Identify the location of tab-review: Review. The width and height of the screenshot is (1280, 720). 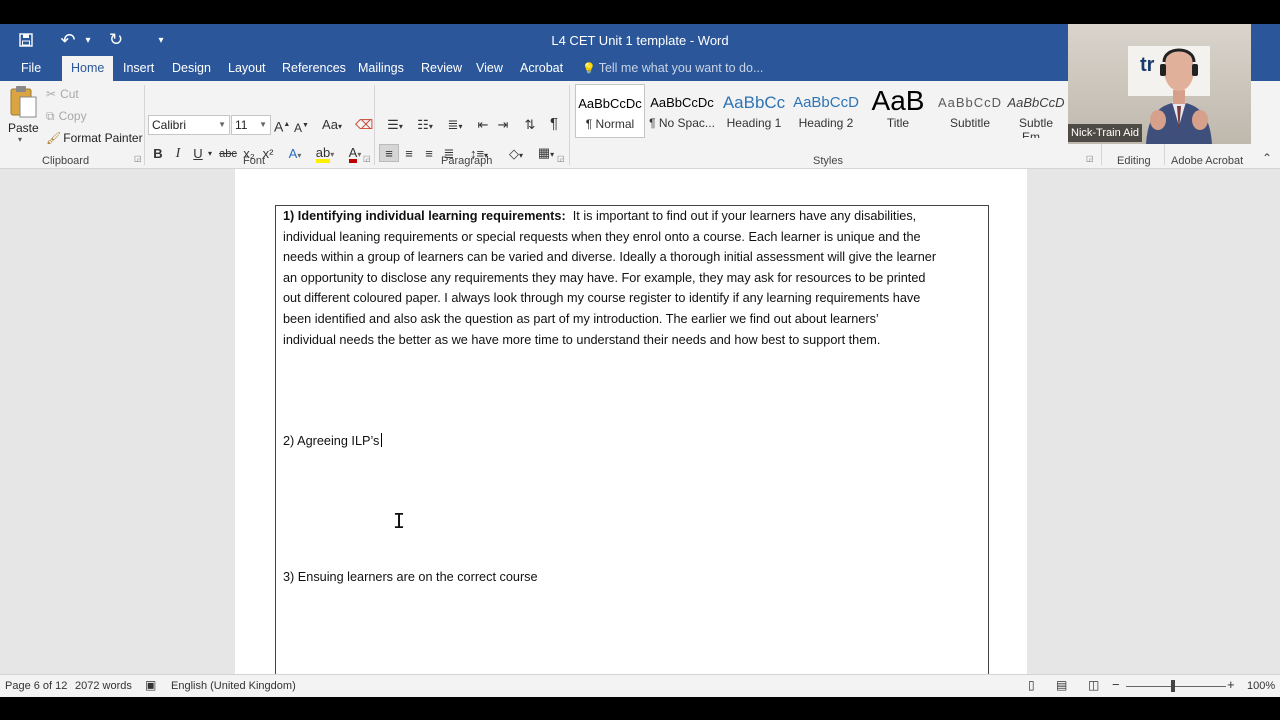
(441, 68).